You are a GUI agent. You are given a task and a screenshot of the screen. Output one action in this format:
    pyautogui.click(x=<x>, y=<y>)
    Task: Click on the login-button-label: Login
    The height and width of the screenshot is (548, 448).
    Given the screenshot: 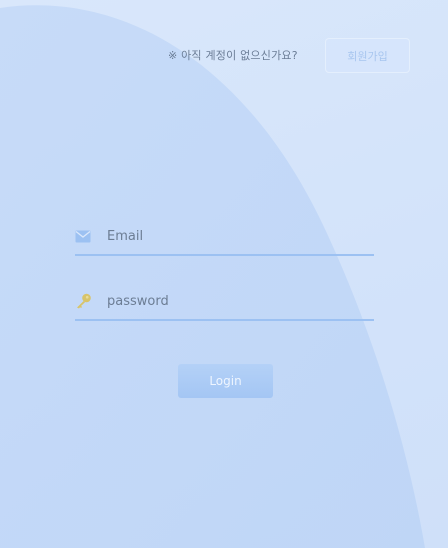 What is the action you would take?
    pyautogui.click(x=225, y=381)
    